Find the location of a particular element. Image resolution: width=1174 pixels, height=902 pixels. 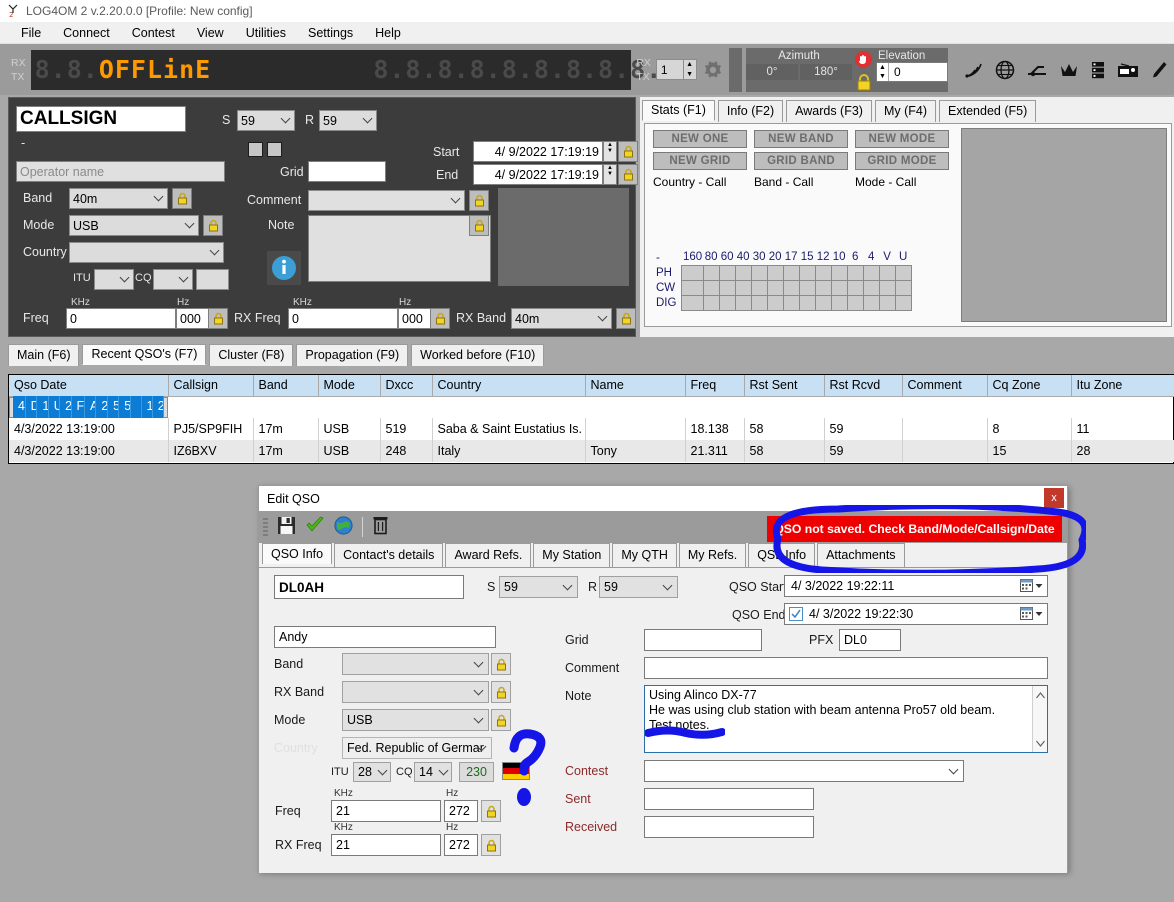

freq-khz-input: 0 is located at coordinates (121, 318).